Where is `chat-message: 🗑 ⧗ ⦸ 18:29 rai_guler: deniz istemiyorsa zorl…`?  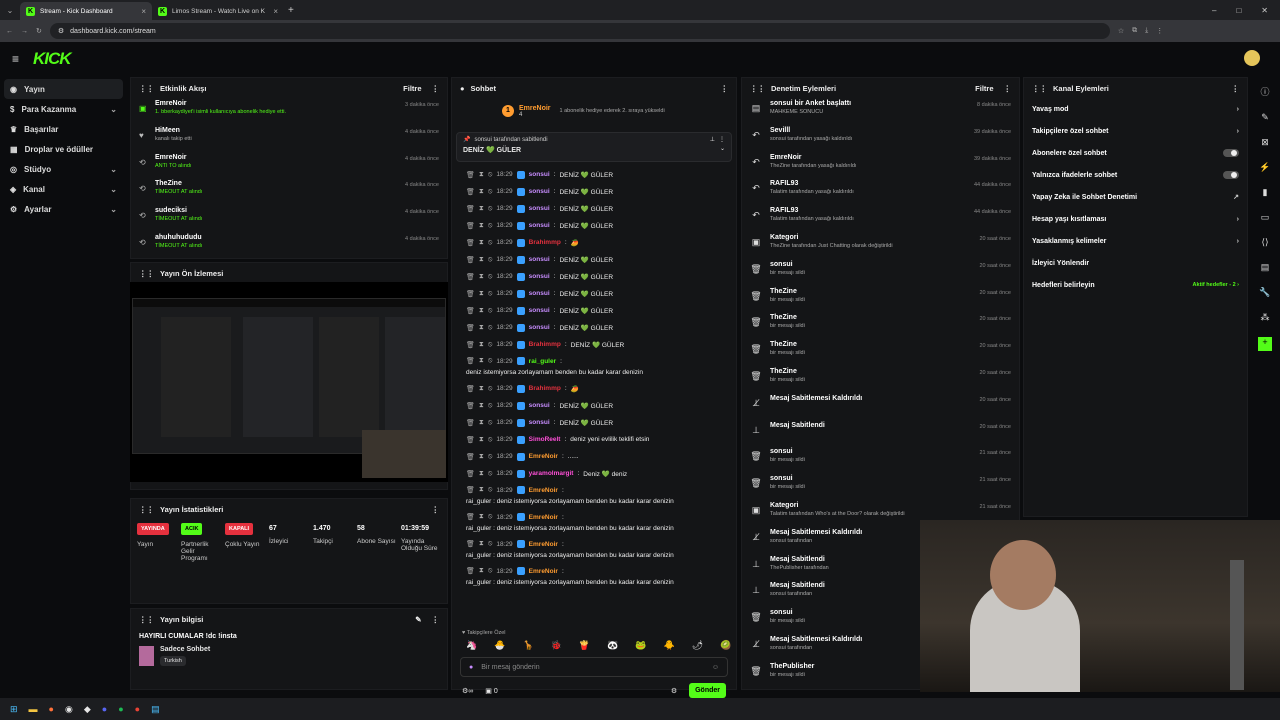
chat-message: 🗑 ⧗ ⦸ 18:29 rai_guler: deniz istemiyorsa zorl… is located at coordinates (594, 366).